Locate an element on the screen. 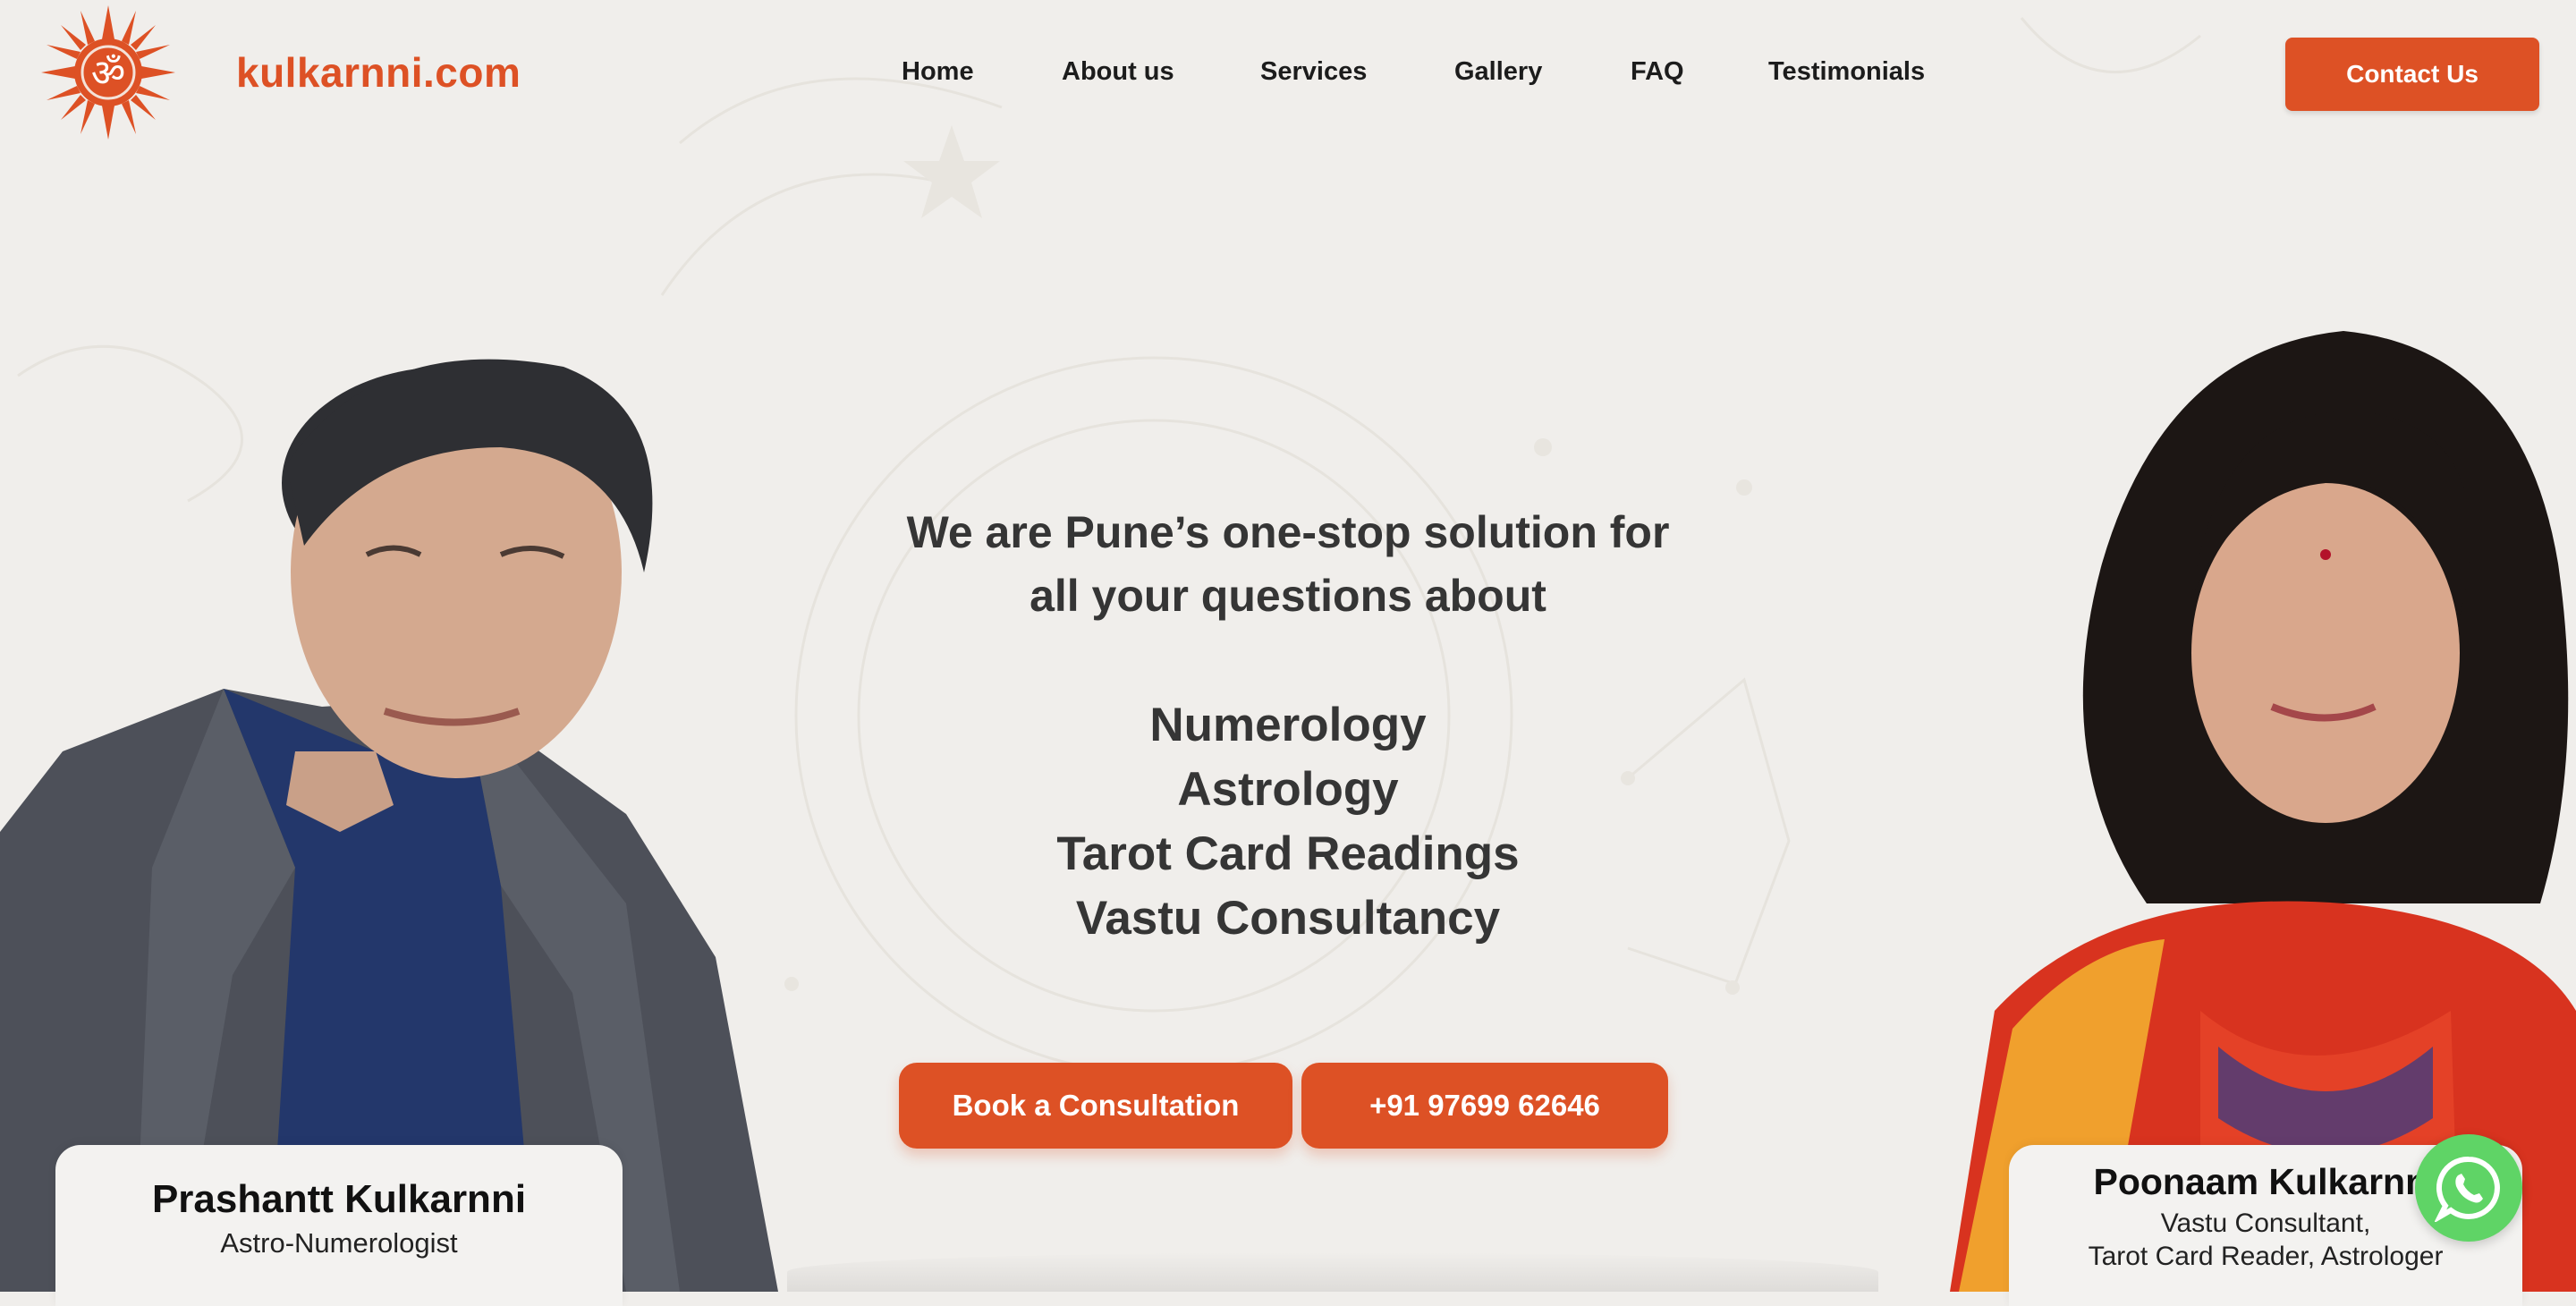 The height and width of the screenshot is (1306, 2576). contact-us-button: Contact Us is located at coordinates (2412, 74).